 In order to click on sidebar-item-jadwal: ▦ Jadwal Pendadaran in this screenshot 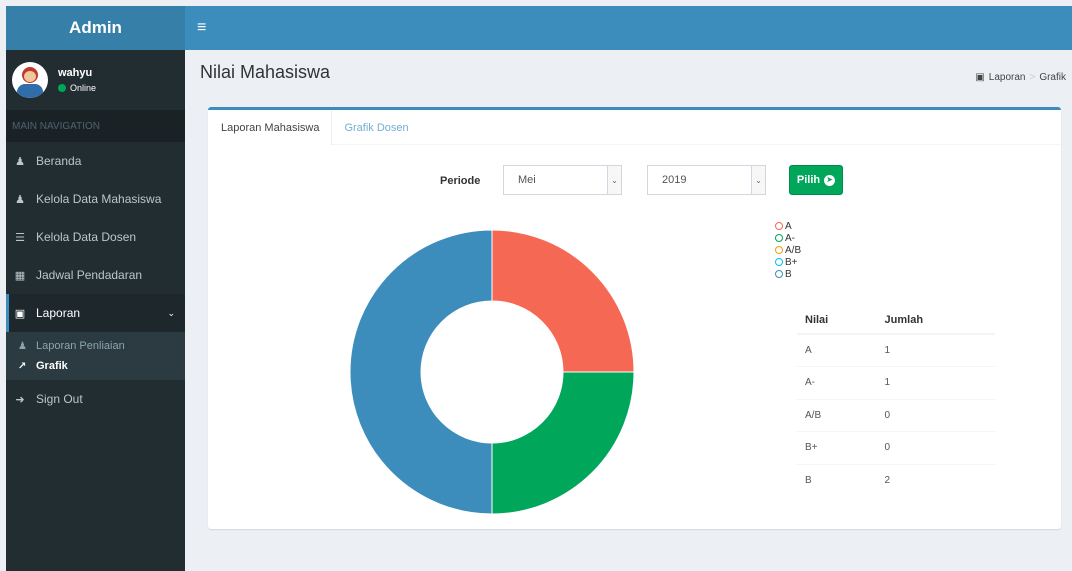, I will do `click(95, 275)`.